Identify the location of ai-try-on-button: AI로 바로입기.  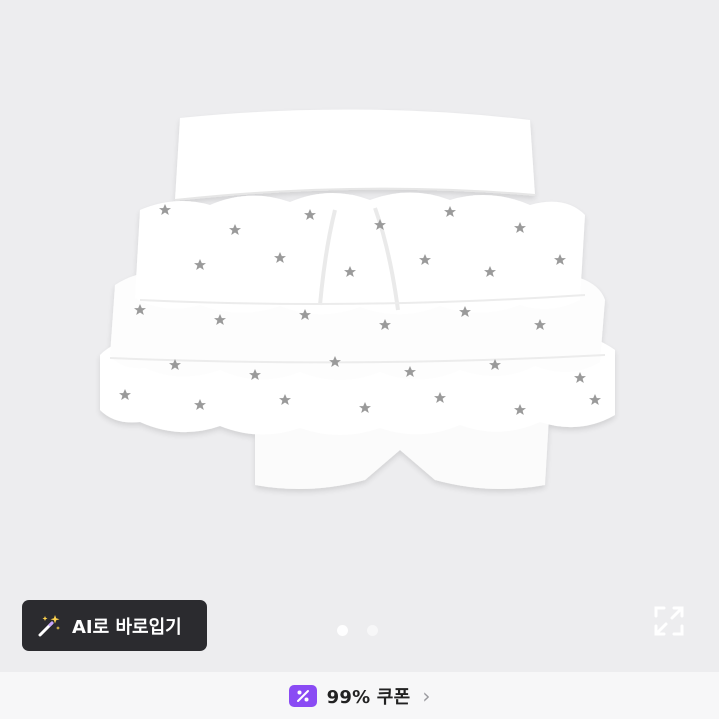
(114, 625).